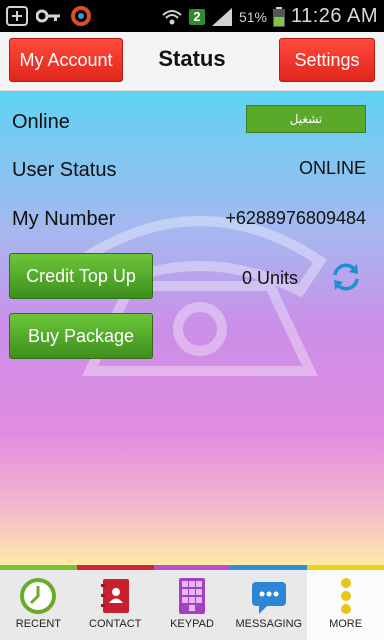  I want to click on online-label: Online, so click(41, 122).